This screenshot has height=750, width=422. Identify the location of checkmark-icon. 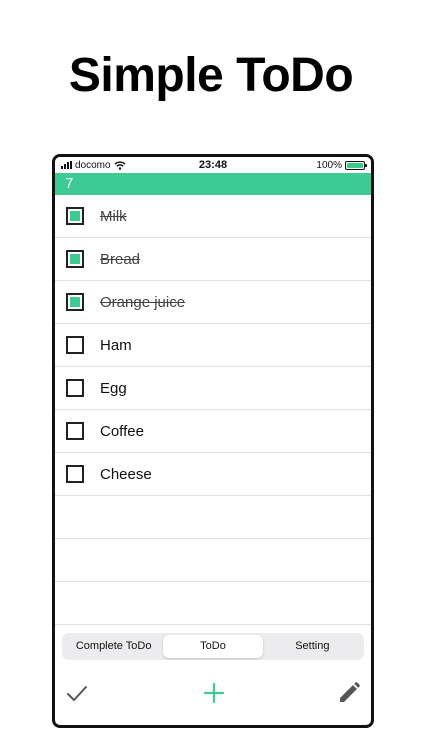
(77, 693).